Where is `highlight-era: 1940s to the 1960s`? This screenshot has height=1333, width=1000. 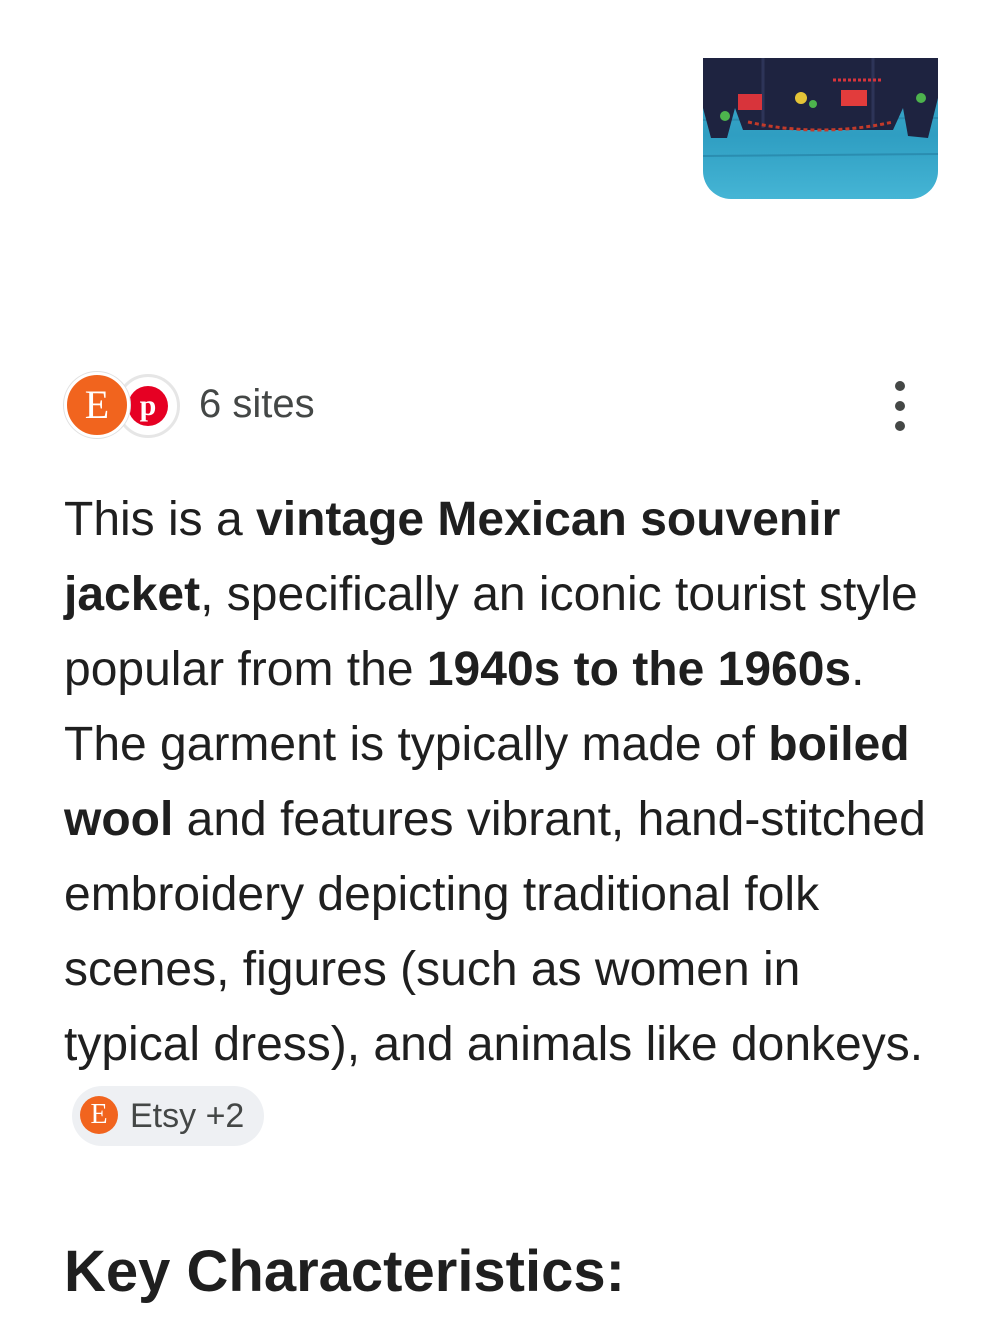 highlight-era: 1940s to the 1960s is located at coordinates (639, 669).